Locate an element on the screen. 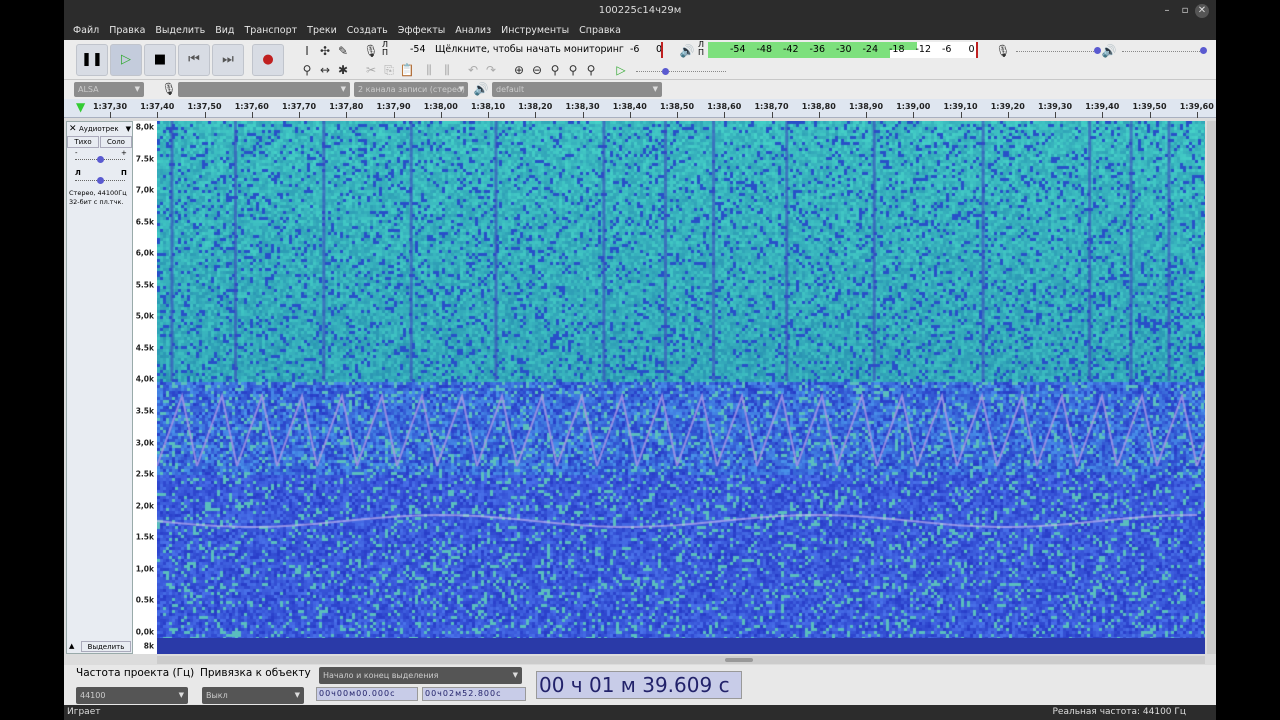  play-button: ▷ is located at coordinates (126, 60).